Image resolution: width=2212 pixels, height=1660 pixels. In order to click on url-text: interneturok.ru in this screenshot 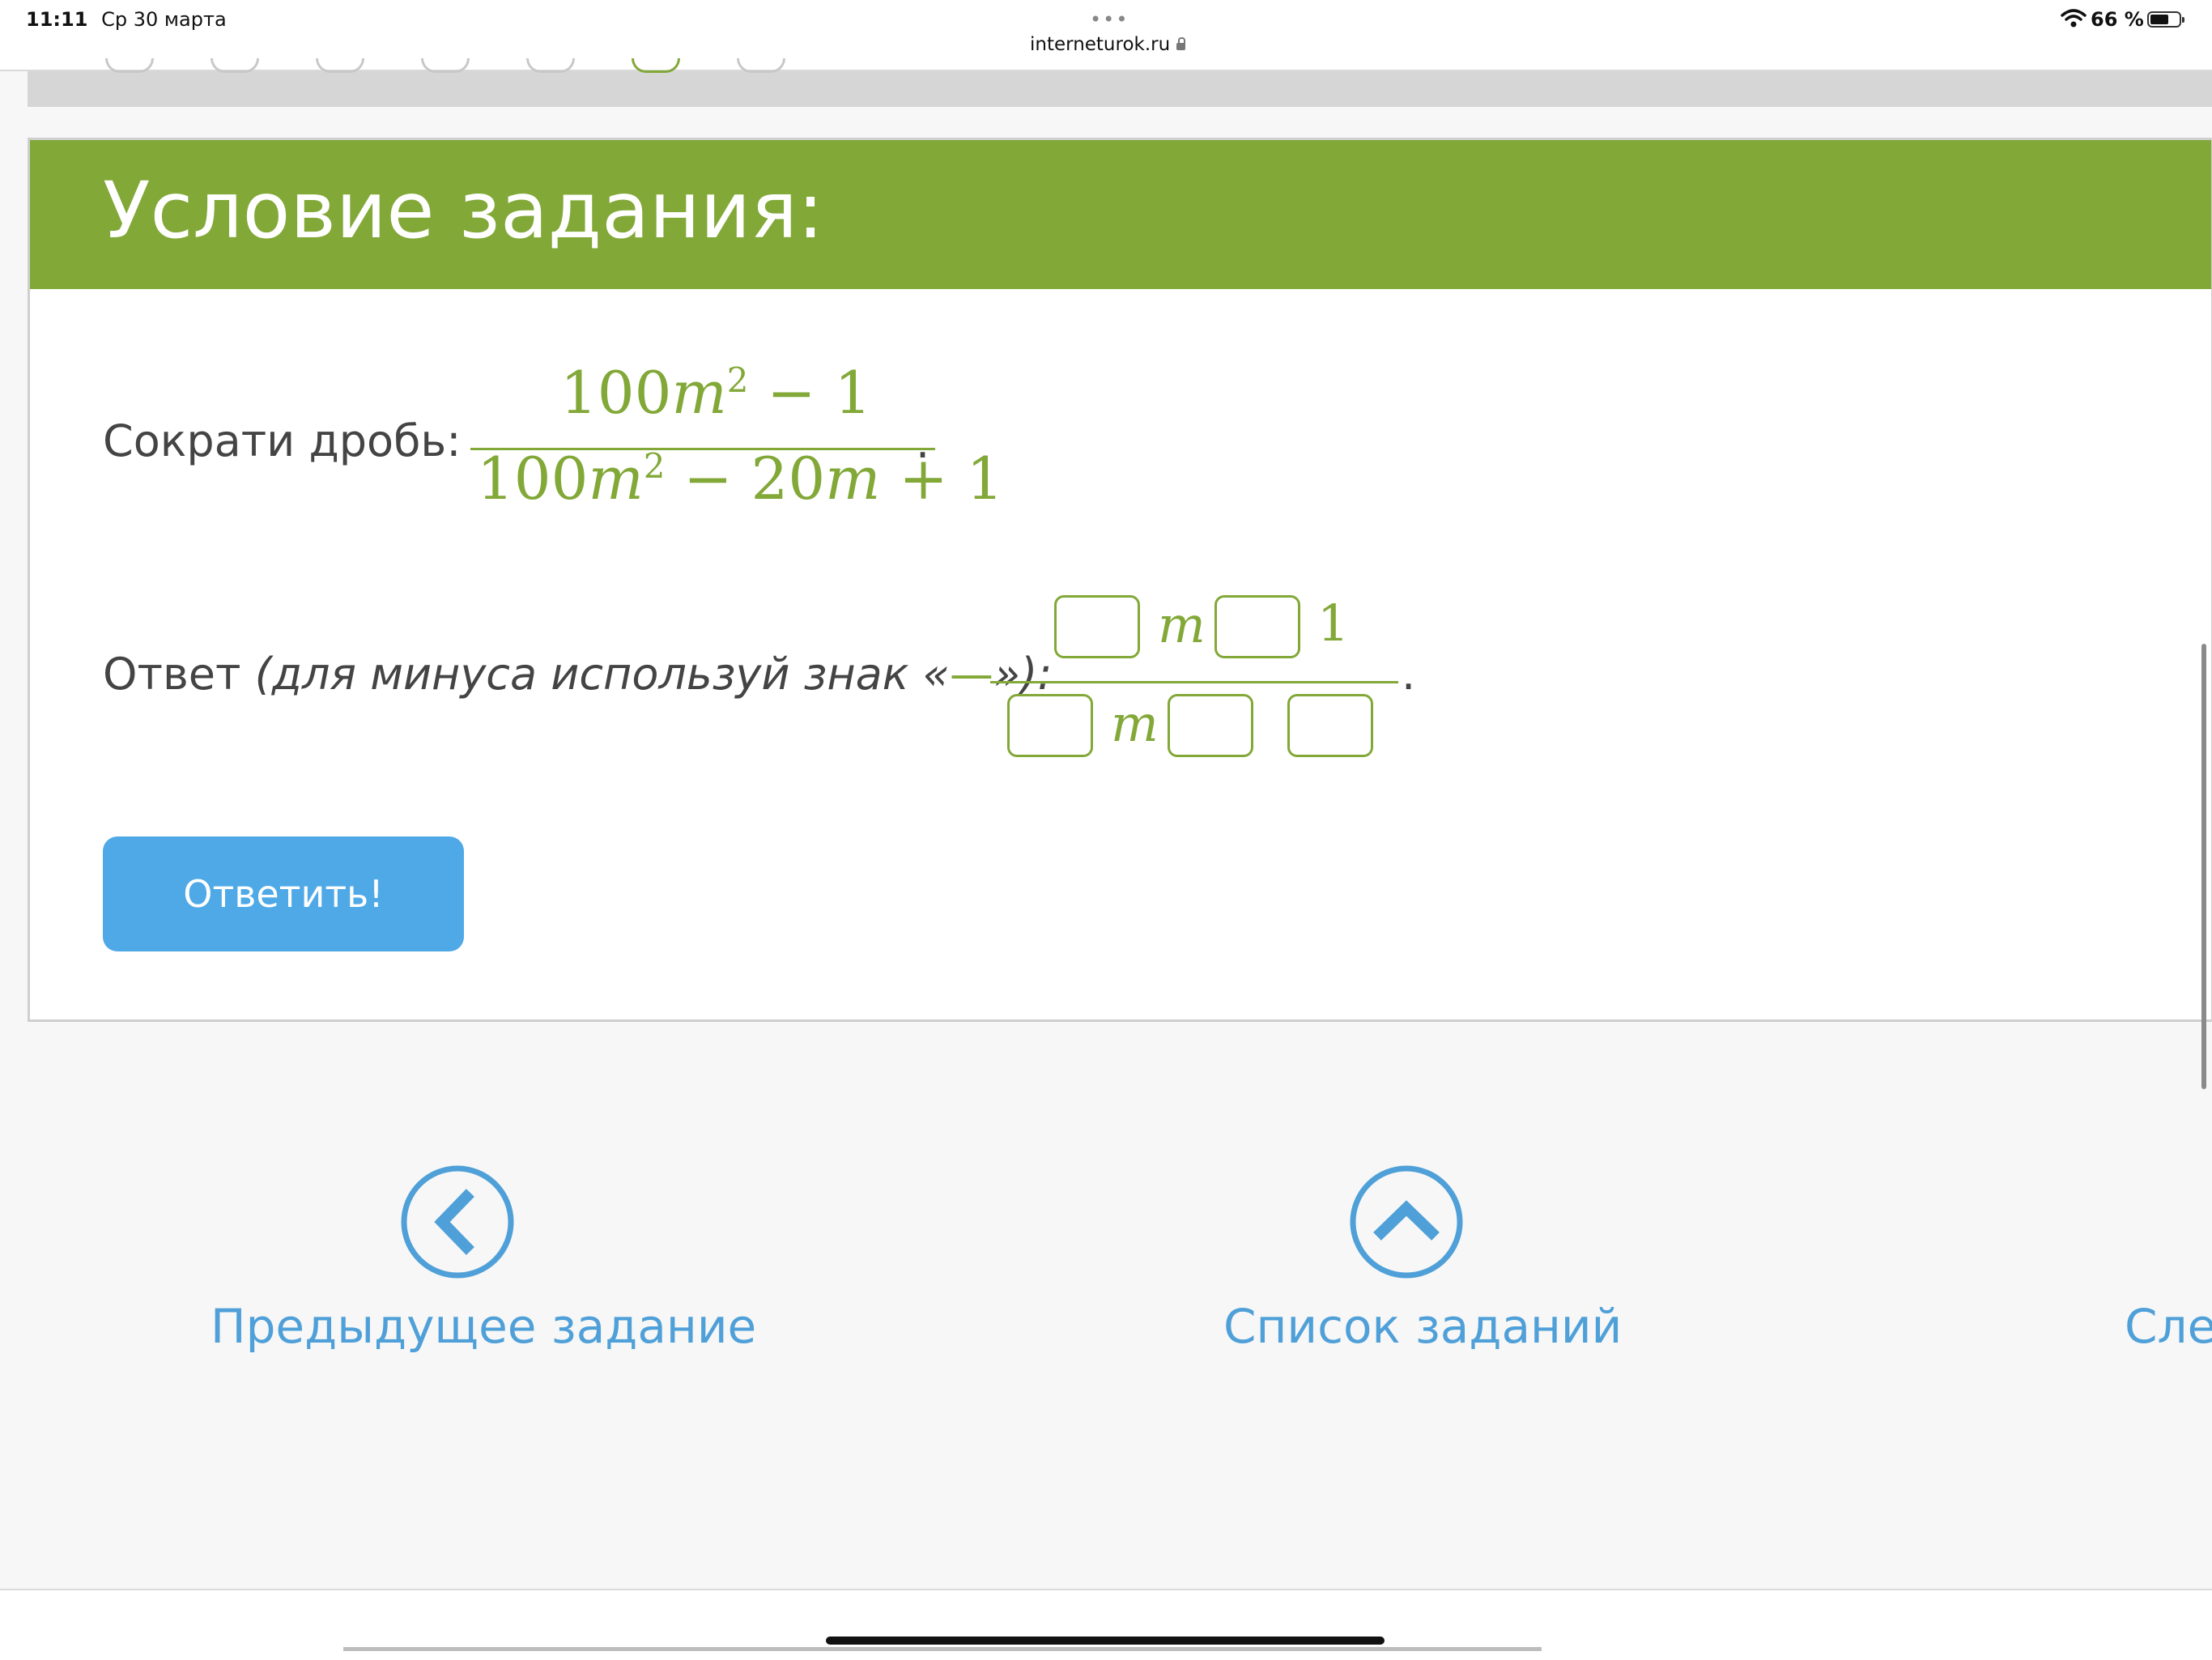, I will do `click(1101, 44)`.